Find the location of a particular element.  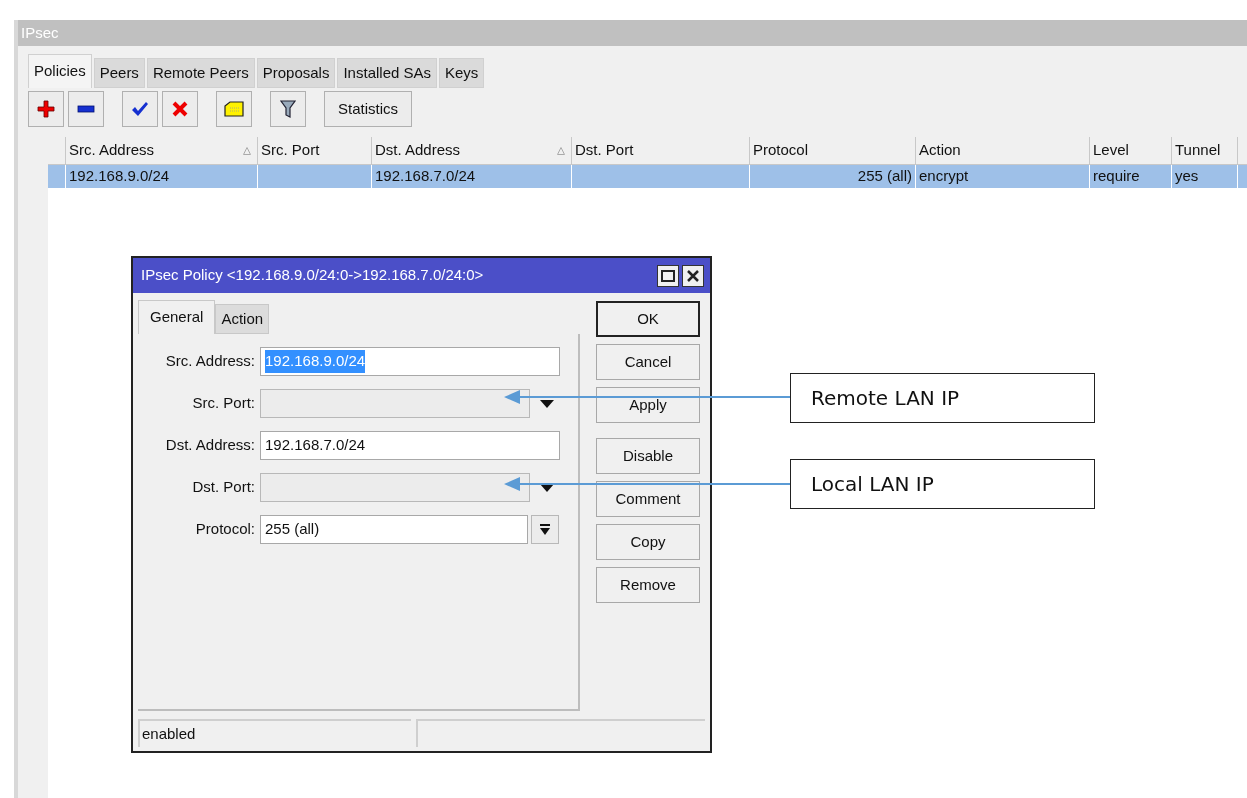

column-header: Src. Address is located at coordinates (162, 150).